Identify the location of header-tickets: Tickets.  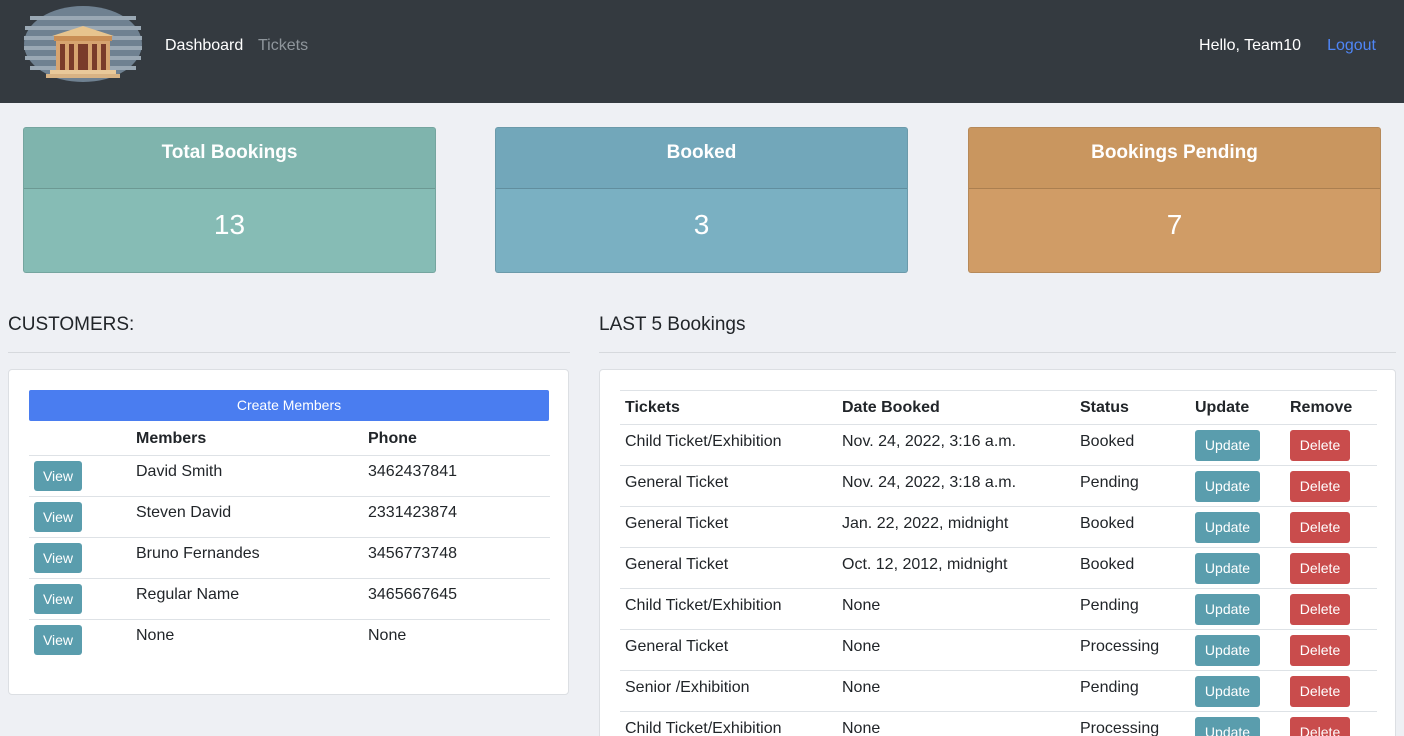
(728, 407).